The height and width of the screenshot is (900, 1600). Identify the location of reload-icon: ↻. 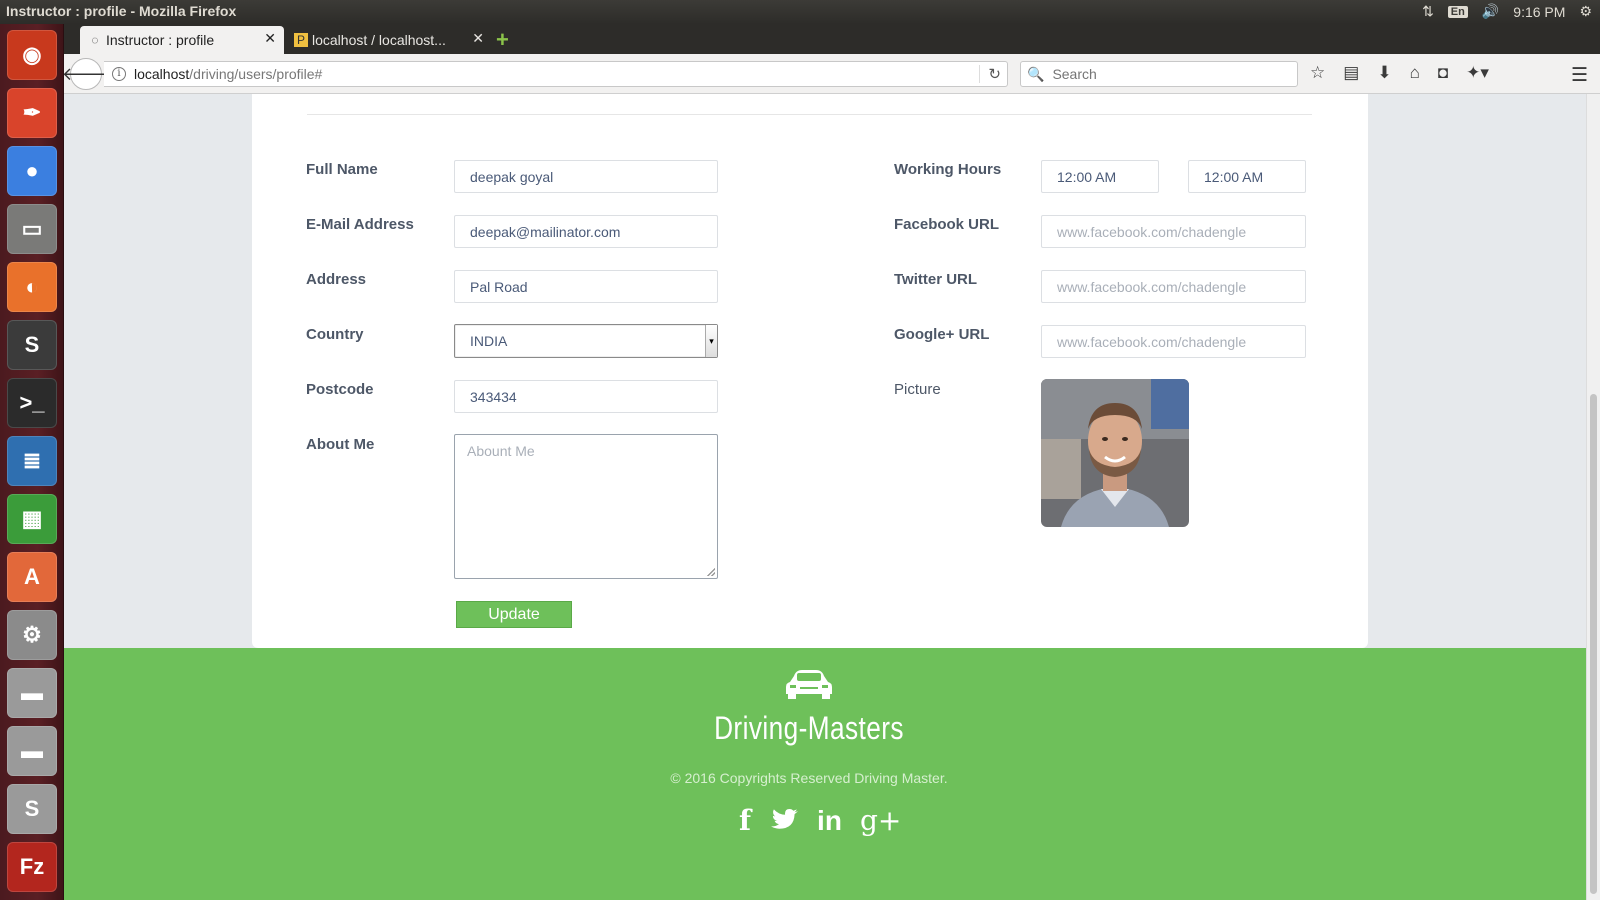
(990, 74).